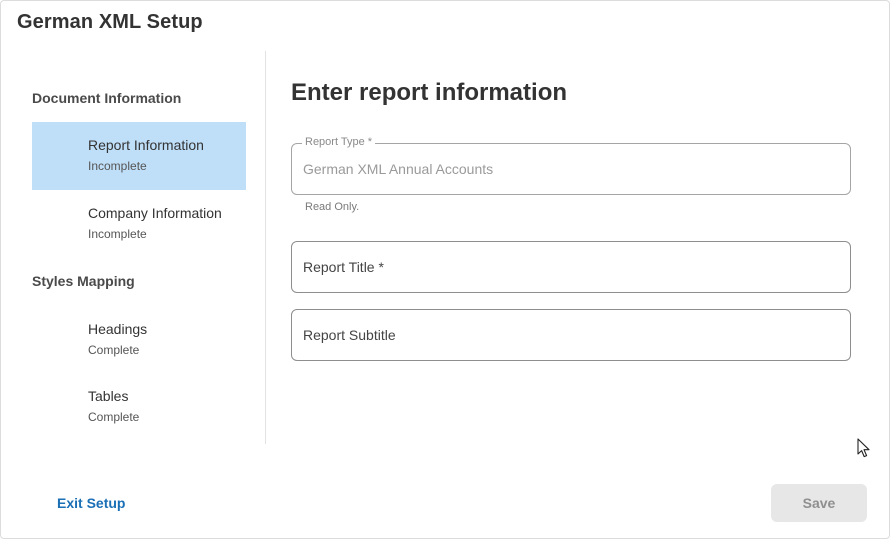 This screenshot has height=539, width=890. What do you see at coordinates (349, 335) in the screenshot?
I see `report-subtitle-placeholder: Report Subtitle` at bounding box center [349, 335].